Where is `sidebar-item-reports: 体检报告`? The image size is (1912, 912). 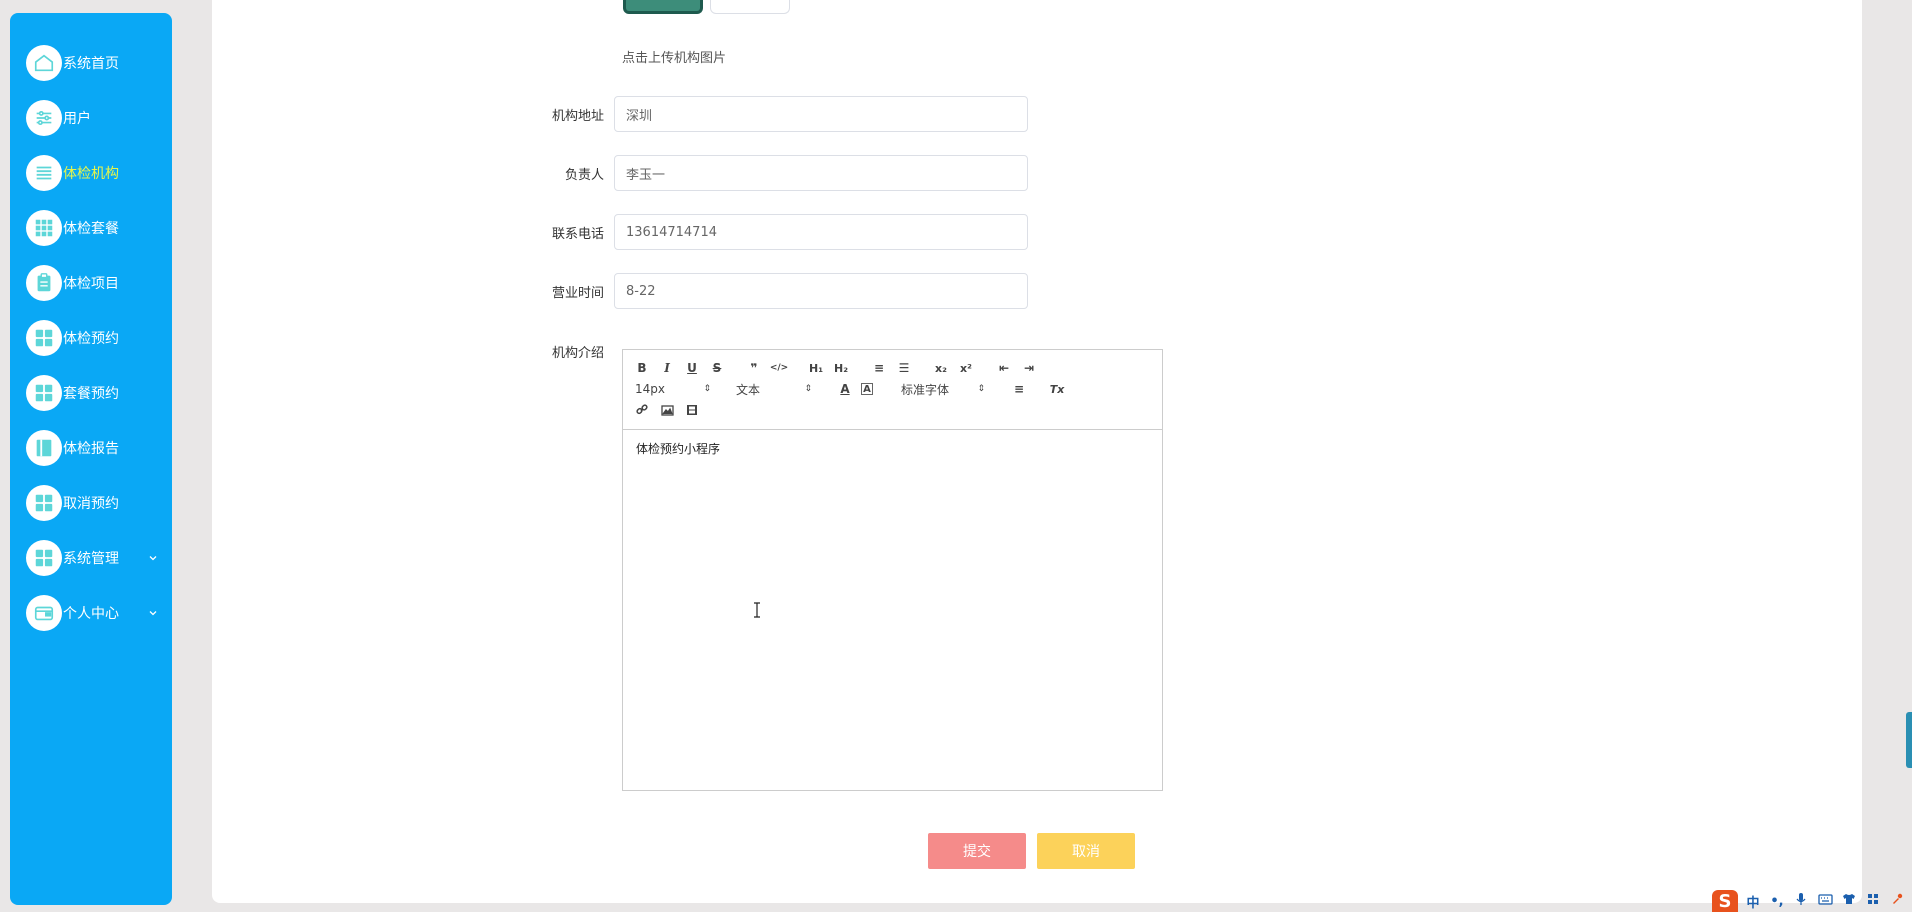
sidebar-item-reports: 体检报告 is located at coordinates (91, 447).